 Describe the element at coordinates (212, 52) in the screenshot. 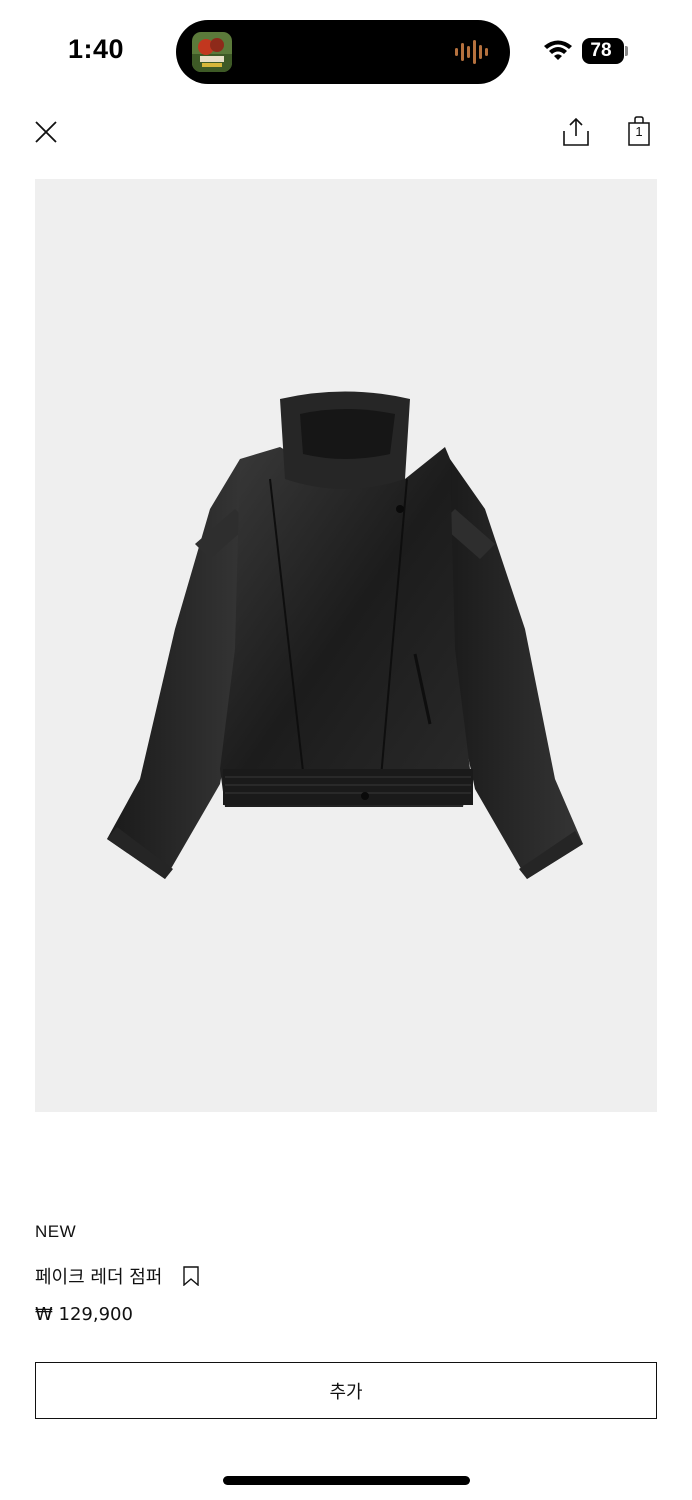

I see `album-art-icon` at that location.